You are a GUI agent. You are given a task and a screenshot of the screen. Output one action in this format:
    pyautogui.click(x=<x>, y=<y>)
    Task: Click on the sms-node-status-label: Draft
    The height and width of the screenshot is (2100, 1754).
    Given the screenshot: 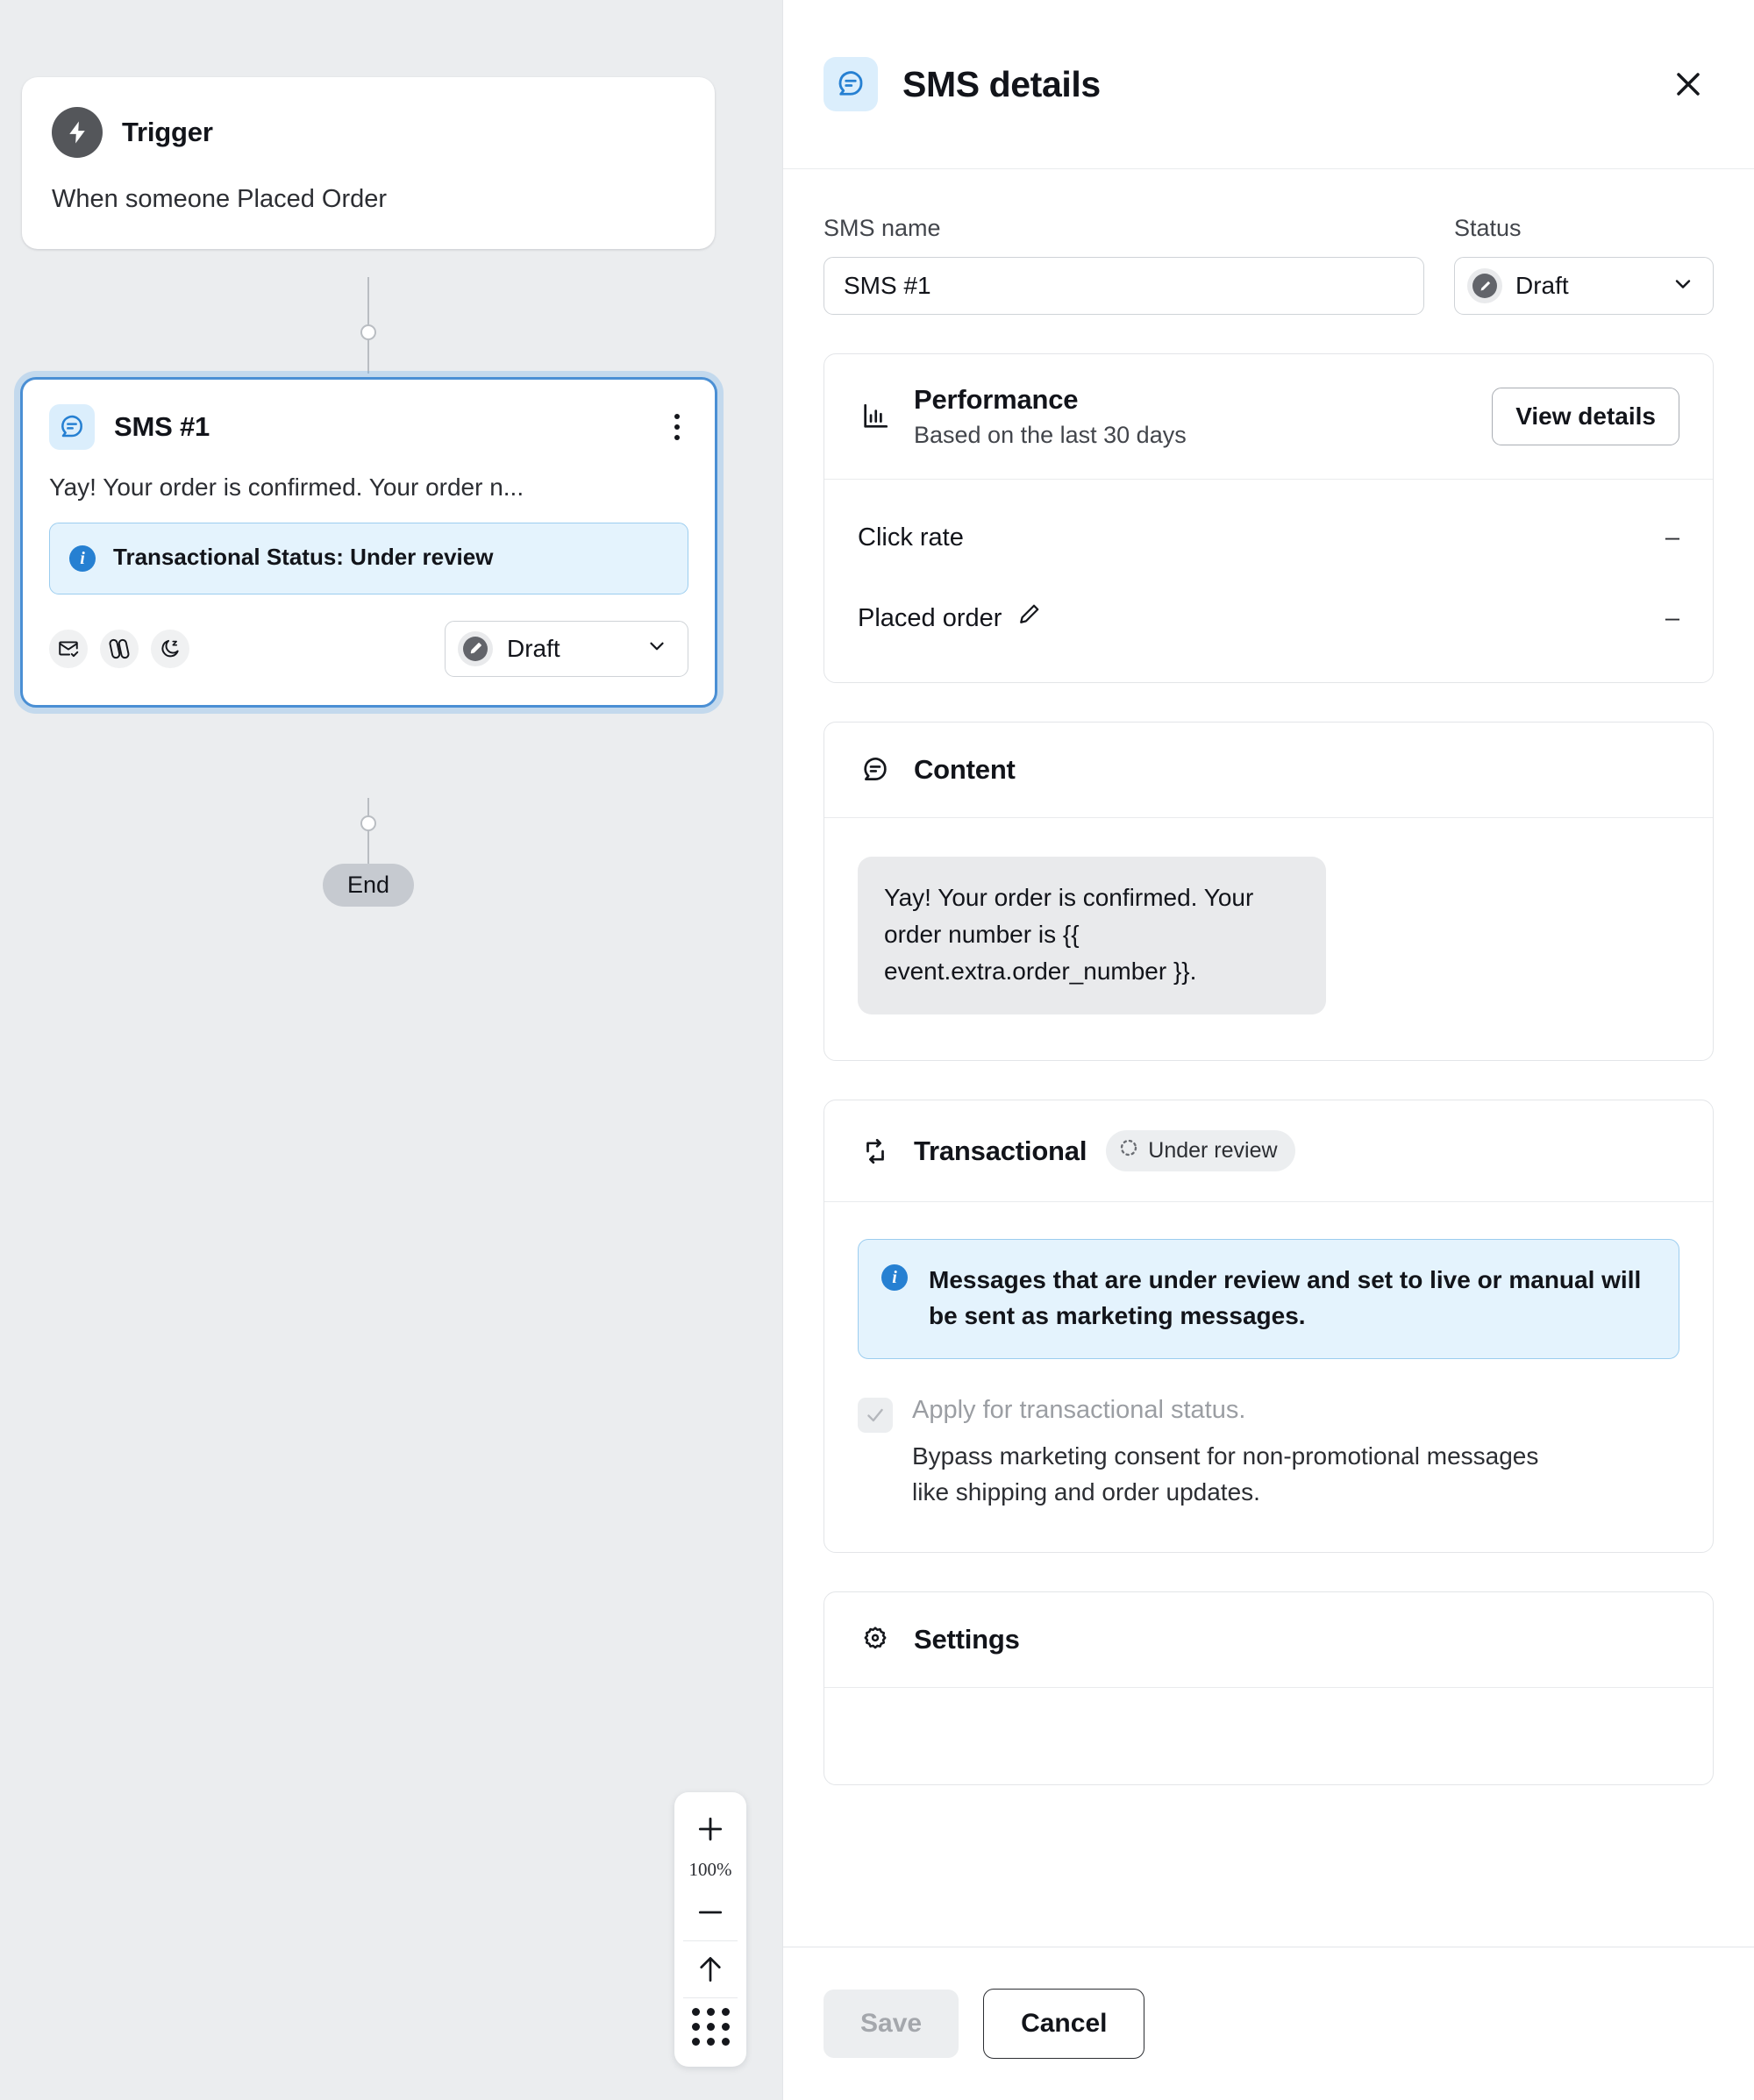 What is the action you would take?
    pyautogui.click(x=533, y=648)
    